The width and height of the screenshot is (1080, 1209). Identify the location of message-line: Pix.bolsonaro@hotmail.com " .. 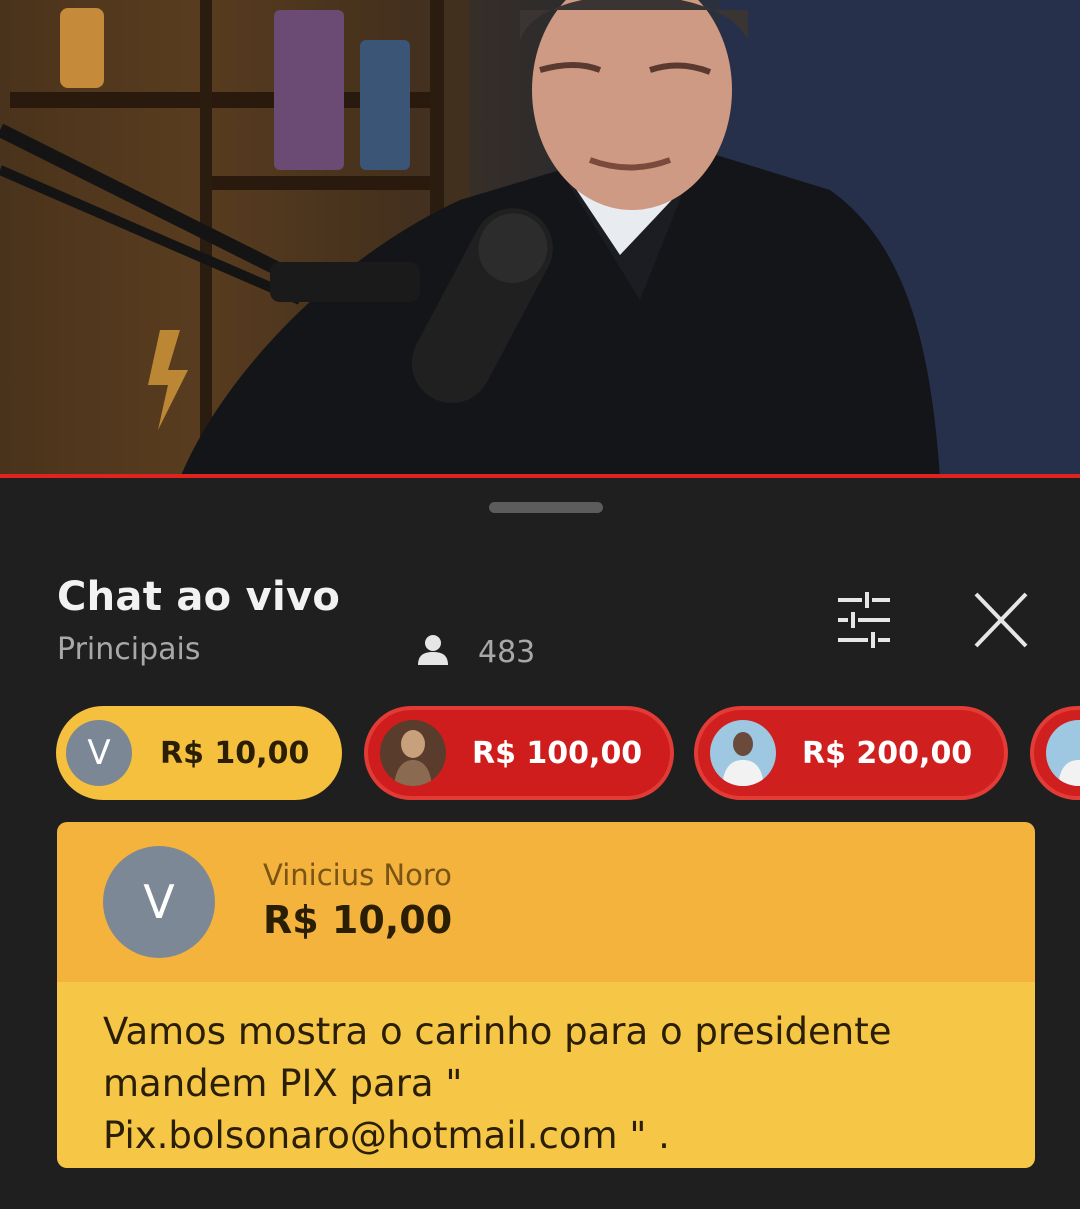
(386, 1135).